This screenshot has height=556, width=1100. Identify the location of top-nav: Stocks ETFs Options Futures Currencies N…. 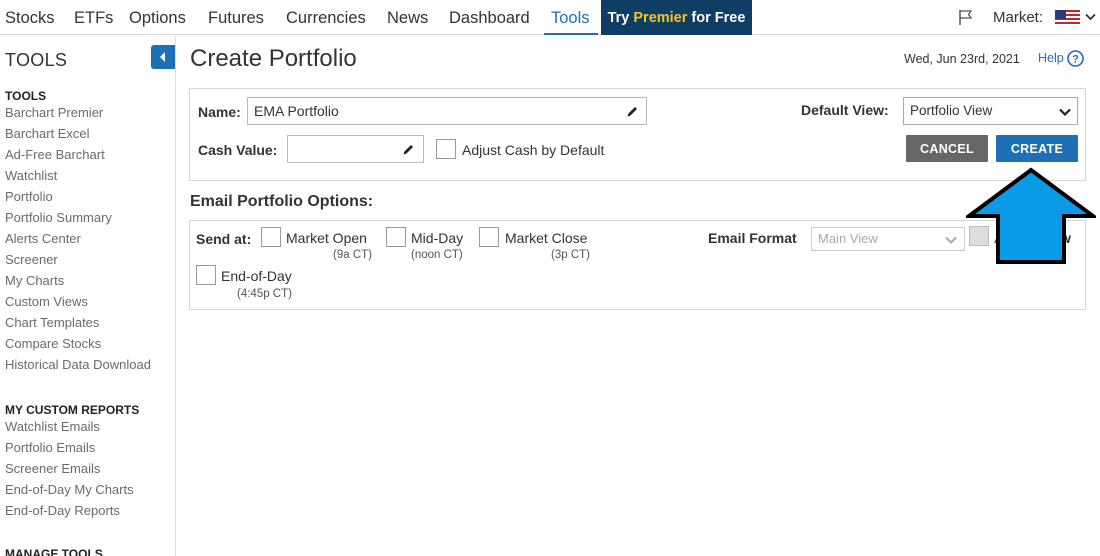
(550, 17).